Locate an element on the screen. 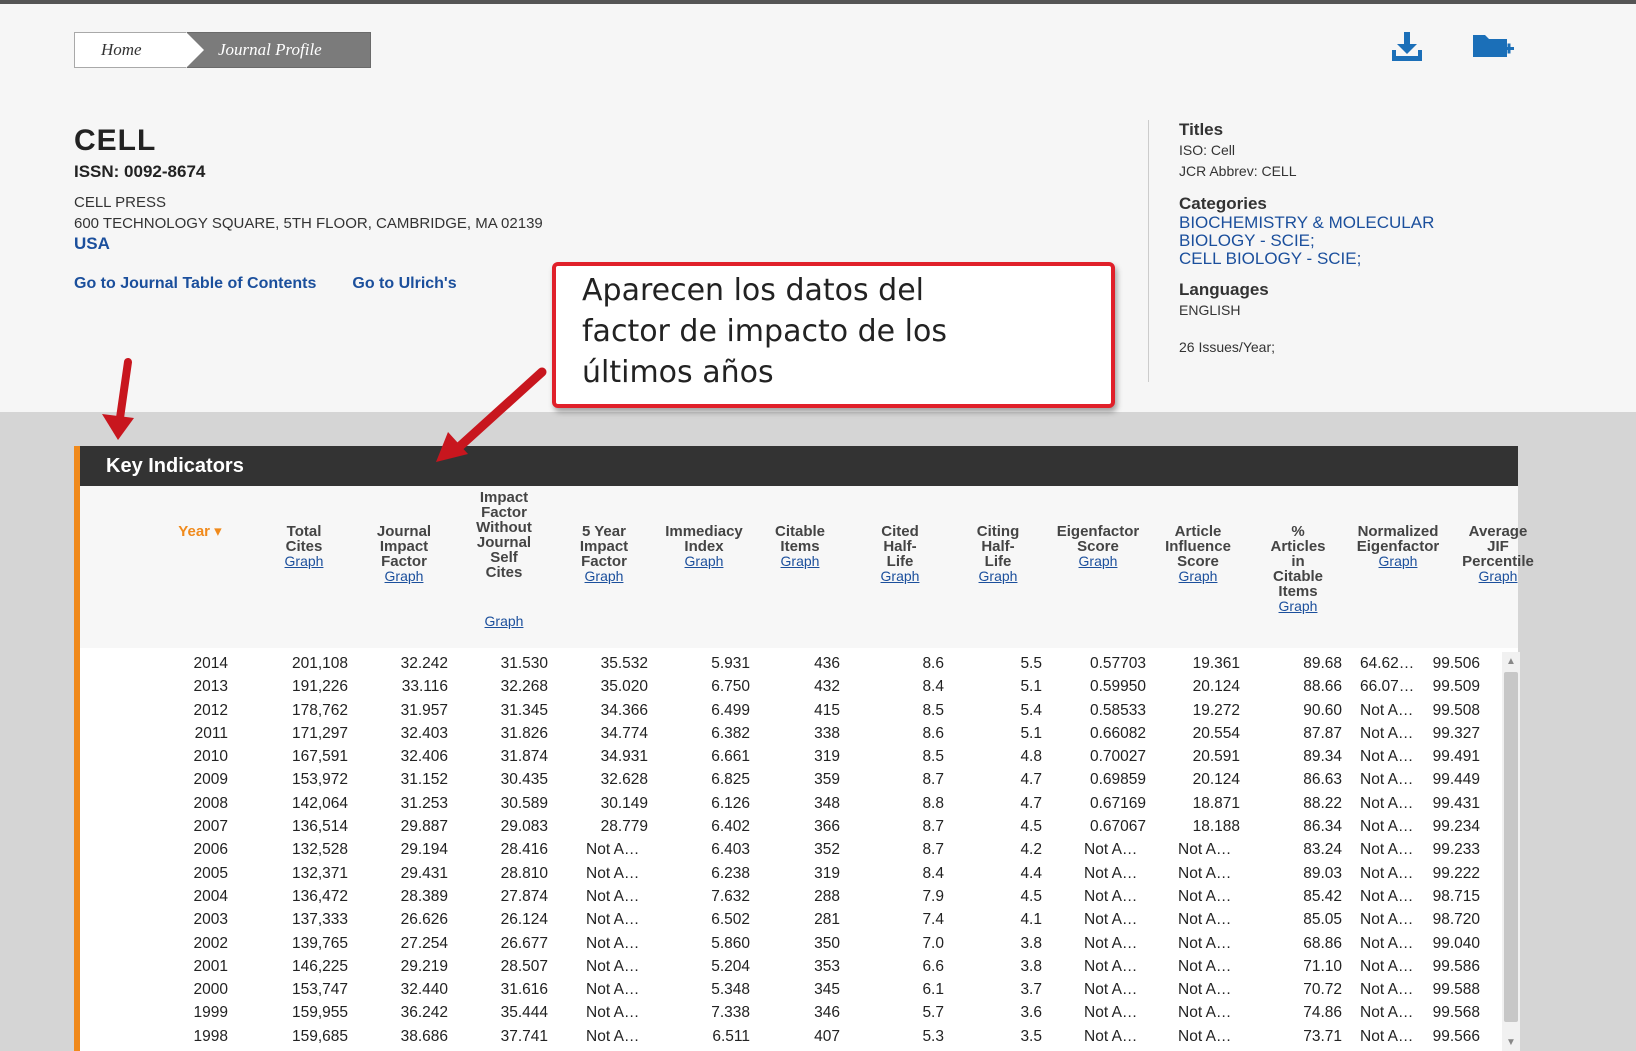 This screenshot has width=1636, height=1051. table-cell: 2006 is located at coordinates (210, 850).